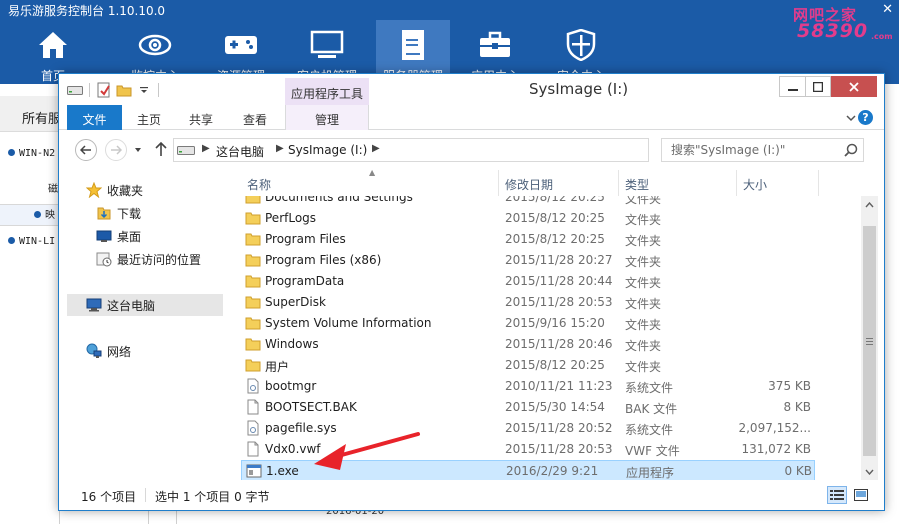  What do you see at coordinates (108, 351) in the screenshot?
I see `nav-network: 网络` at bounding box center [108, 351].